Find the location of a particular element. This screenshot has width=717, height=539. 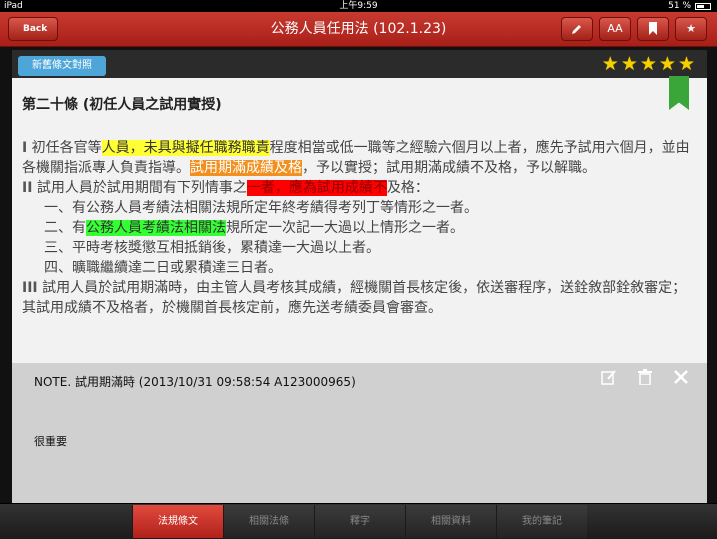

list-item: 四、曠職繼續達二日或累積達三日者。 is located at coordinates (163, 268).